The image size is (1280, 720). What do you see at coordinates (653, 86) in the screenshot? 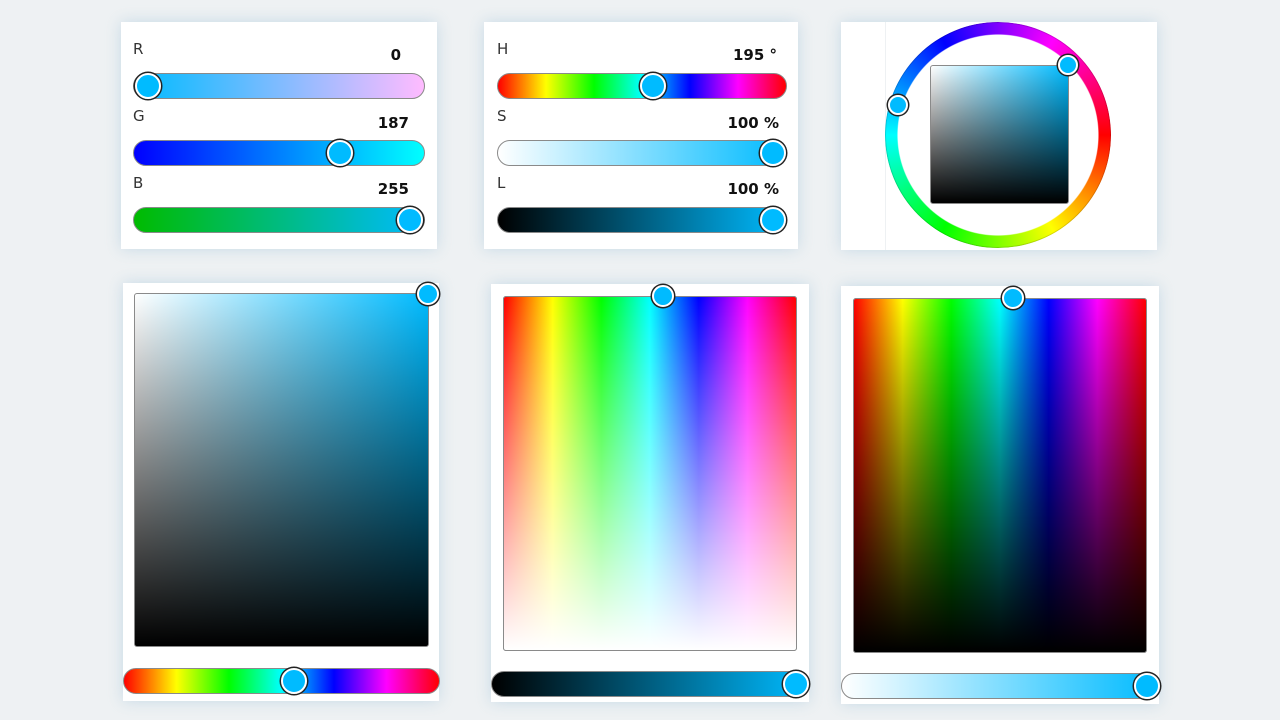
I see `hue-slider-thumb` at bounding box center [653, 86].